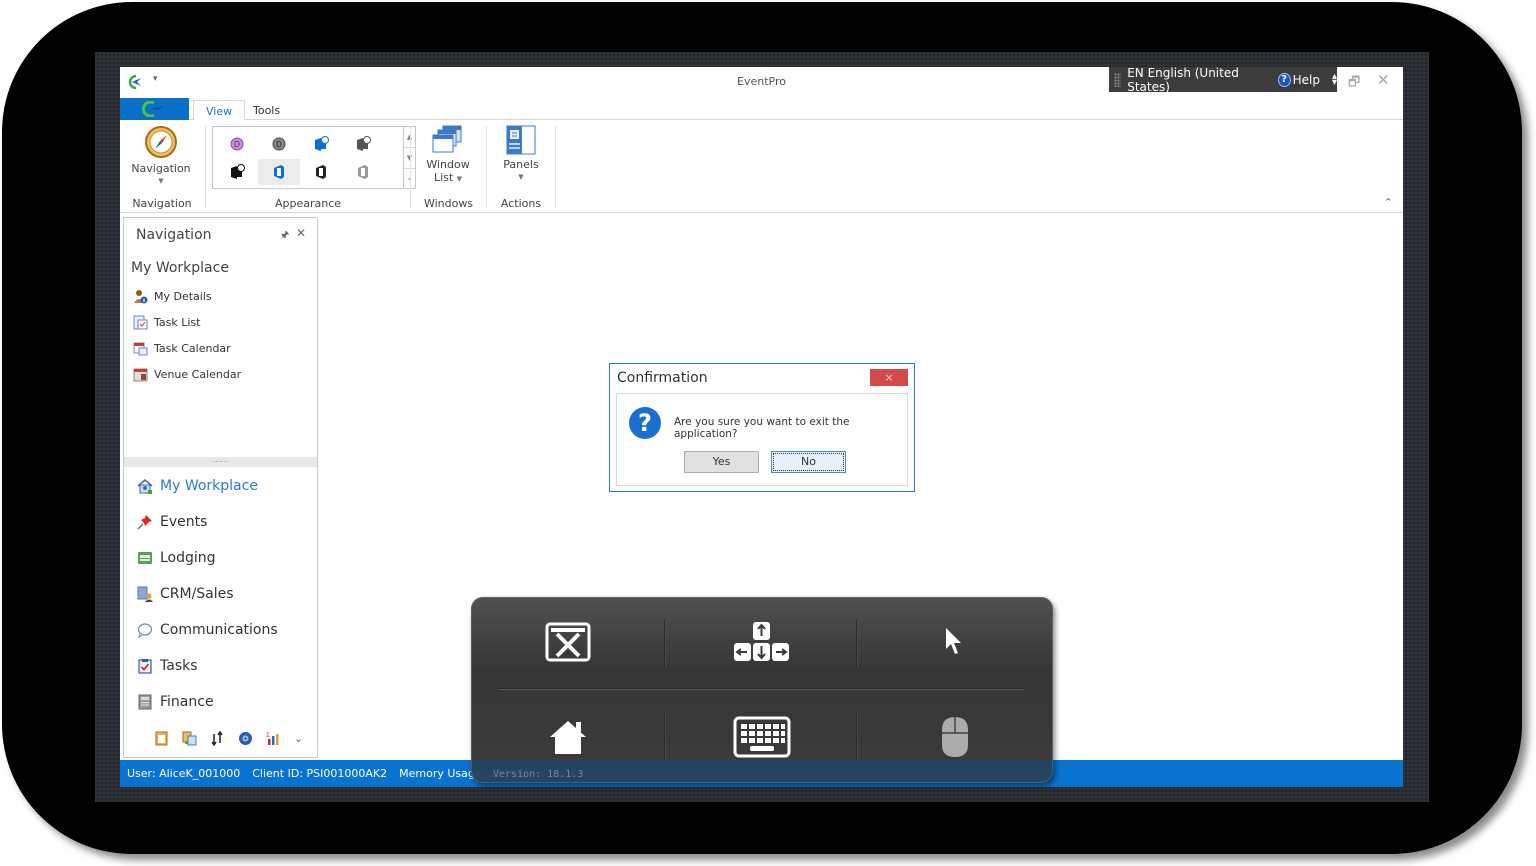  Describe the element at coordinates (189, 738) in the screenshot. I see `documents-icon` at that location.